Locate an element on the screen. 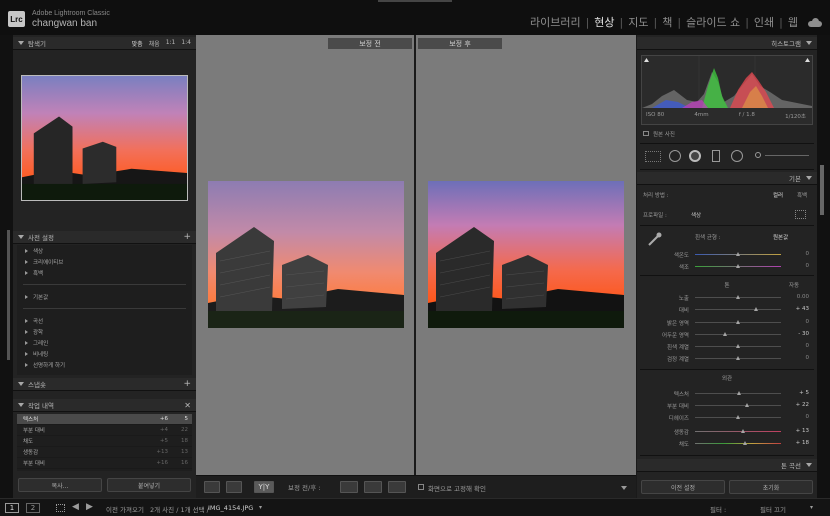 This screenshot has width=830, height=516. slider-temp: 색온도 0 is located at coordinates (727, 254).